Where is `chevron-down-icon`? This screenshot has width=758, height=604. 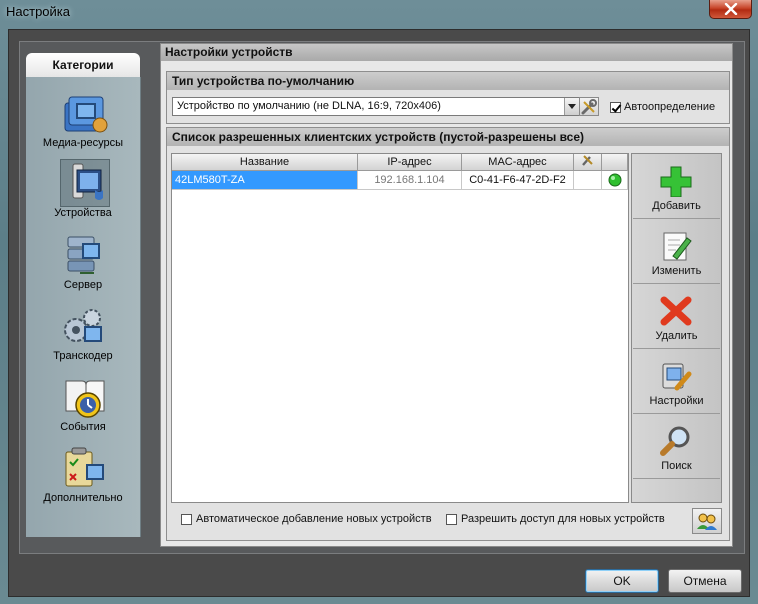 chevron-down-icon is located at coordinates (571, 106).